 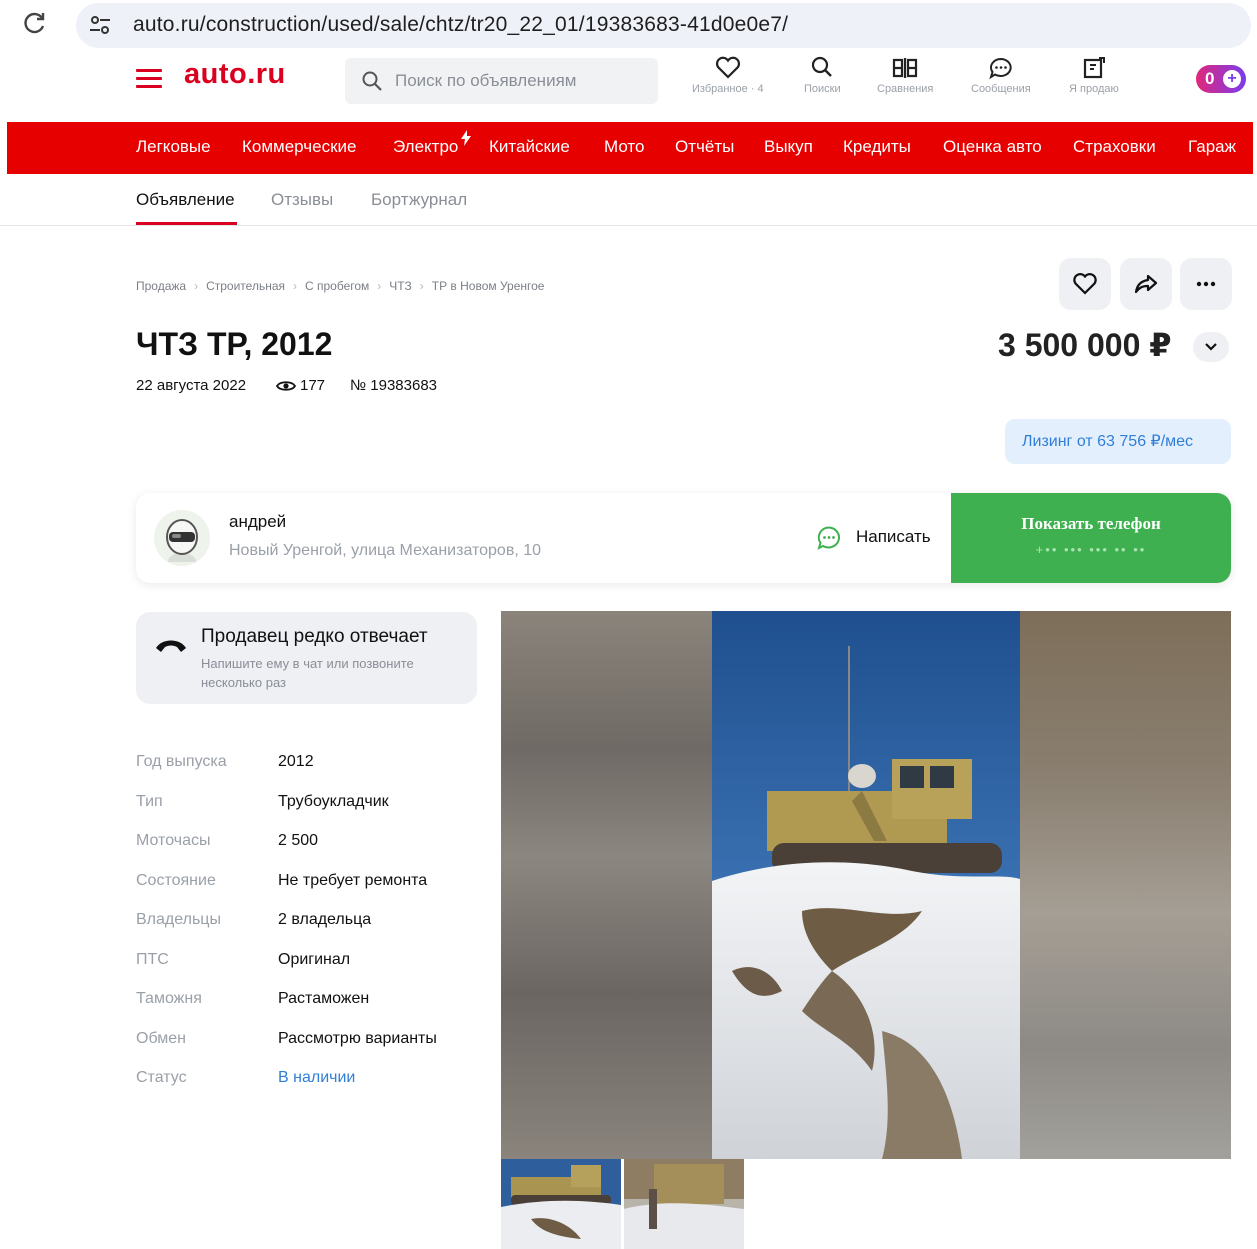 What do you see at coordinates (704, 147) in the screenshot?
I see `nav-item-reports: Отчёты` at bounding box center [704, 147].